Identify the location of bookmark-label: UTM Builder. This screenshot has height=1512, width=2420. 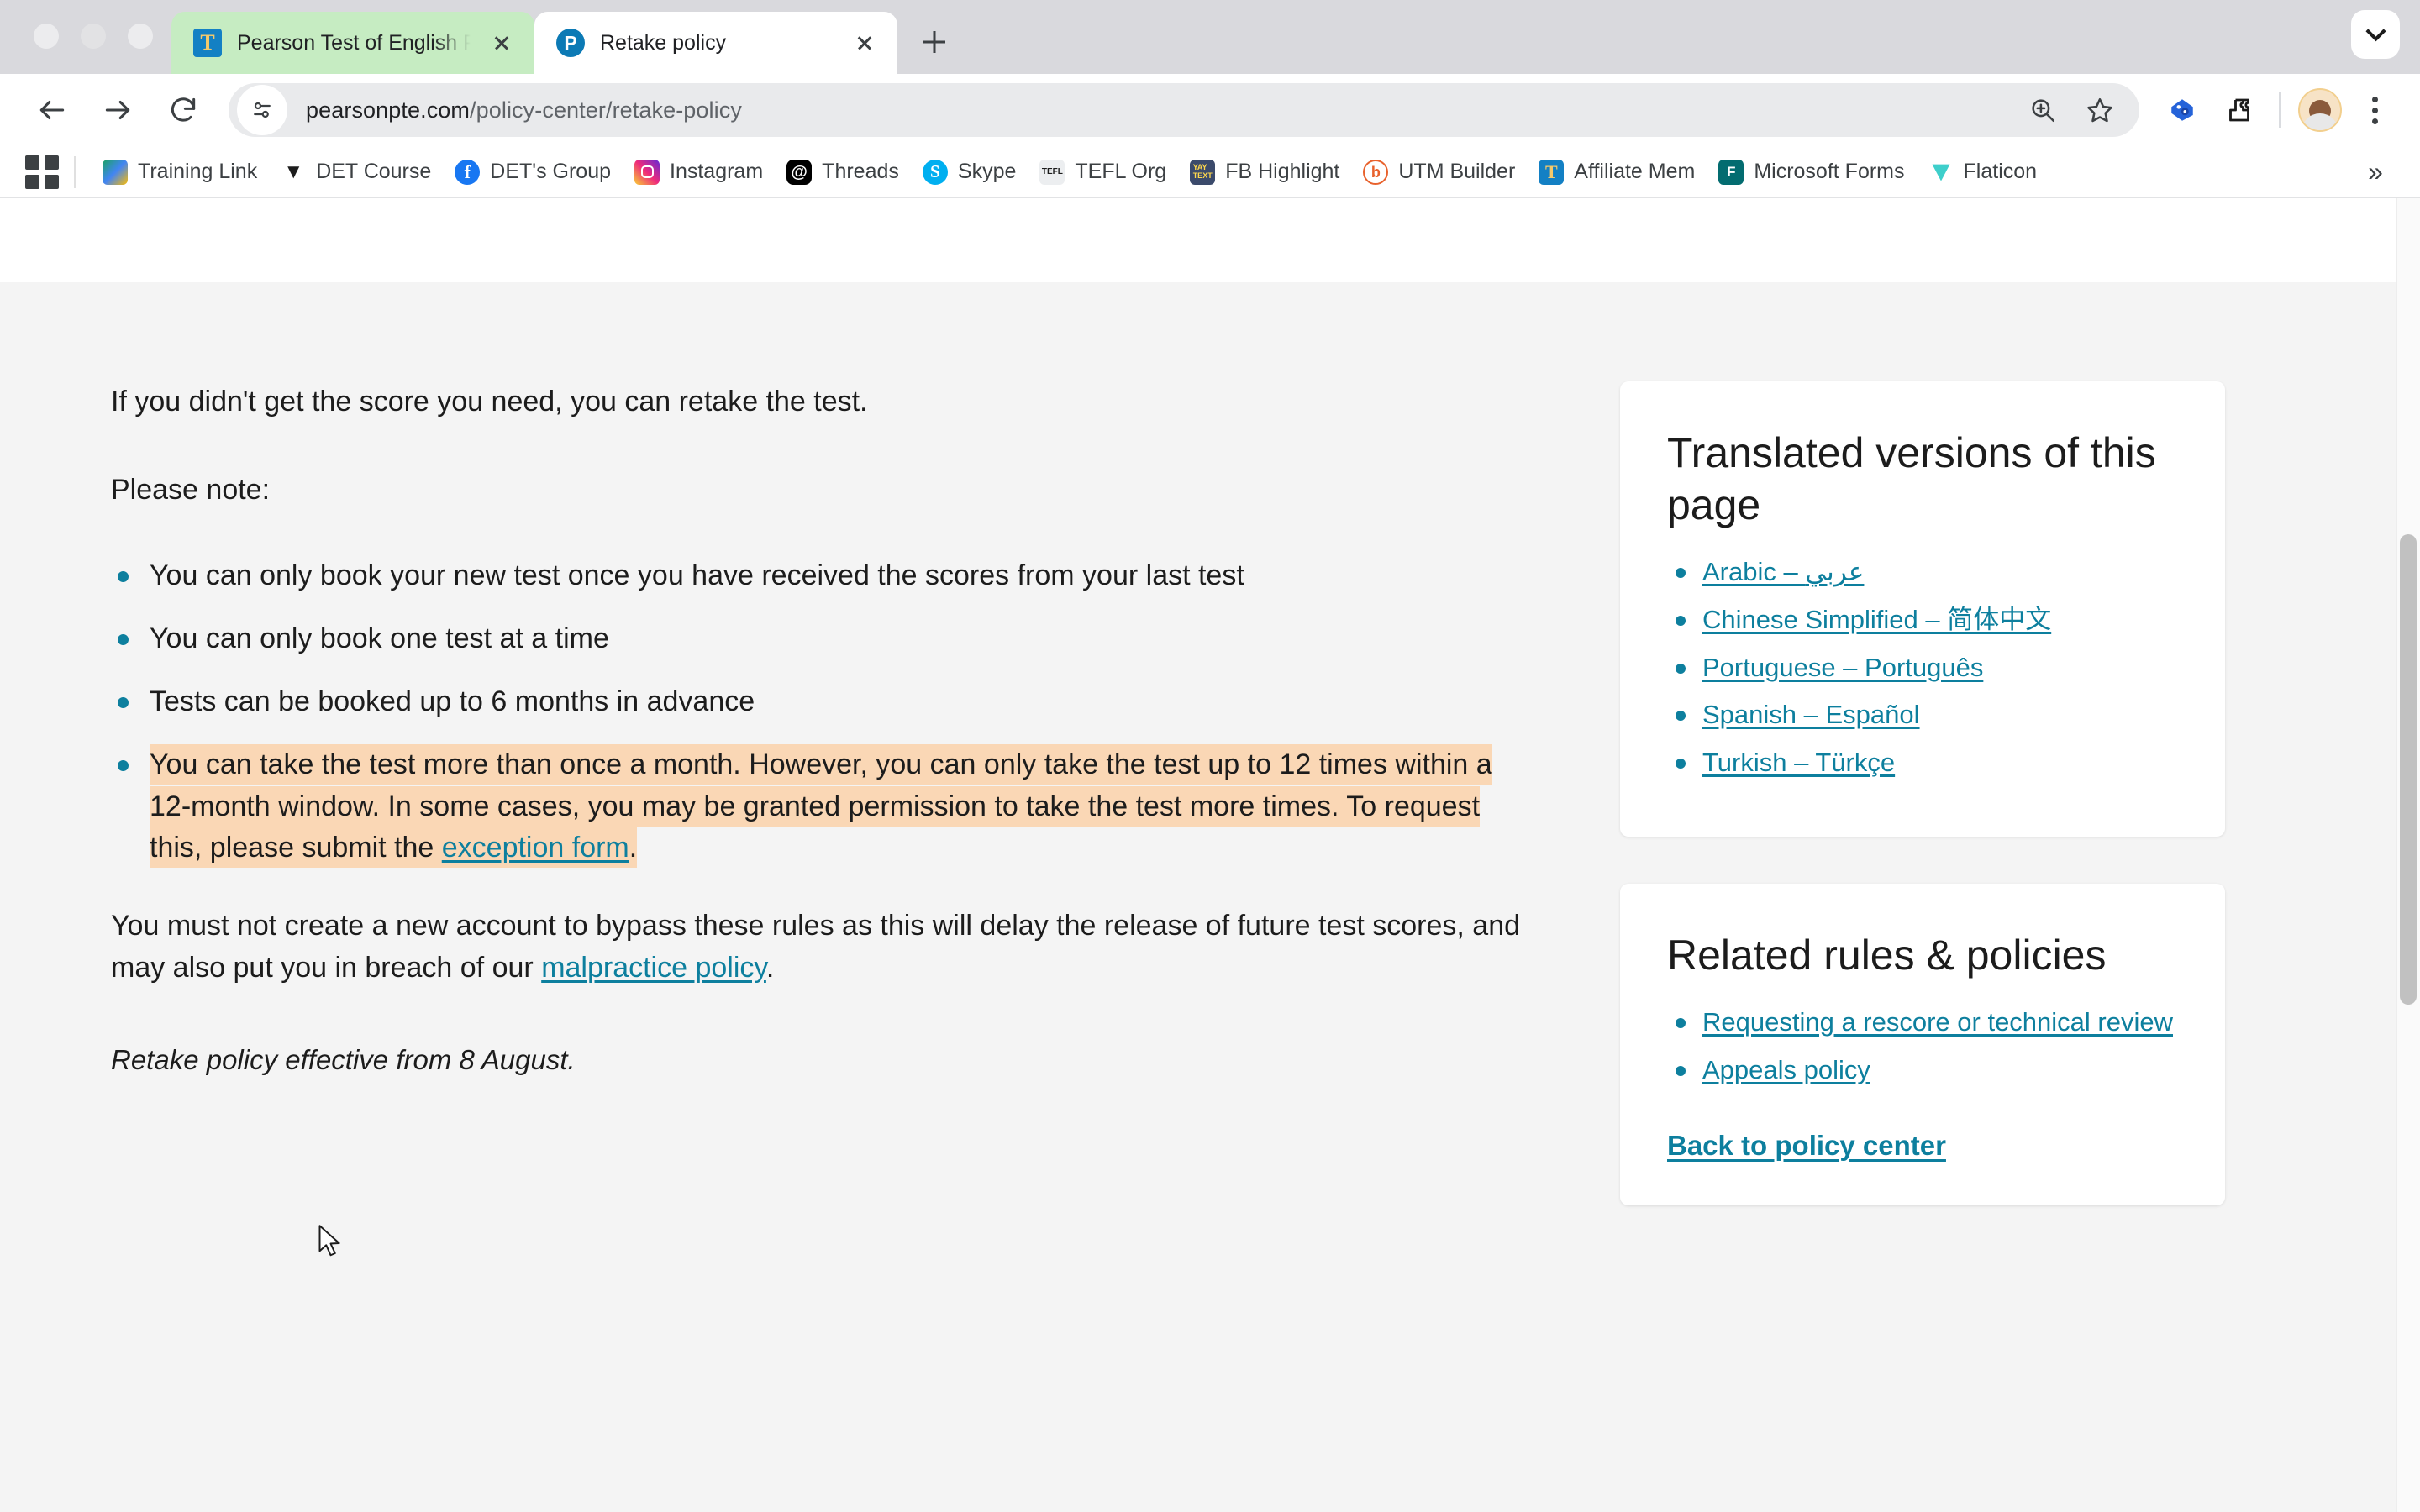
(1457, 171).